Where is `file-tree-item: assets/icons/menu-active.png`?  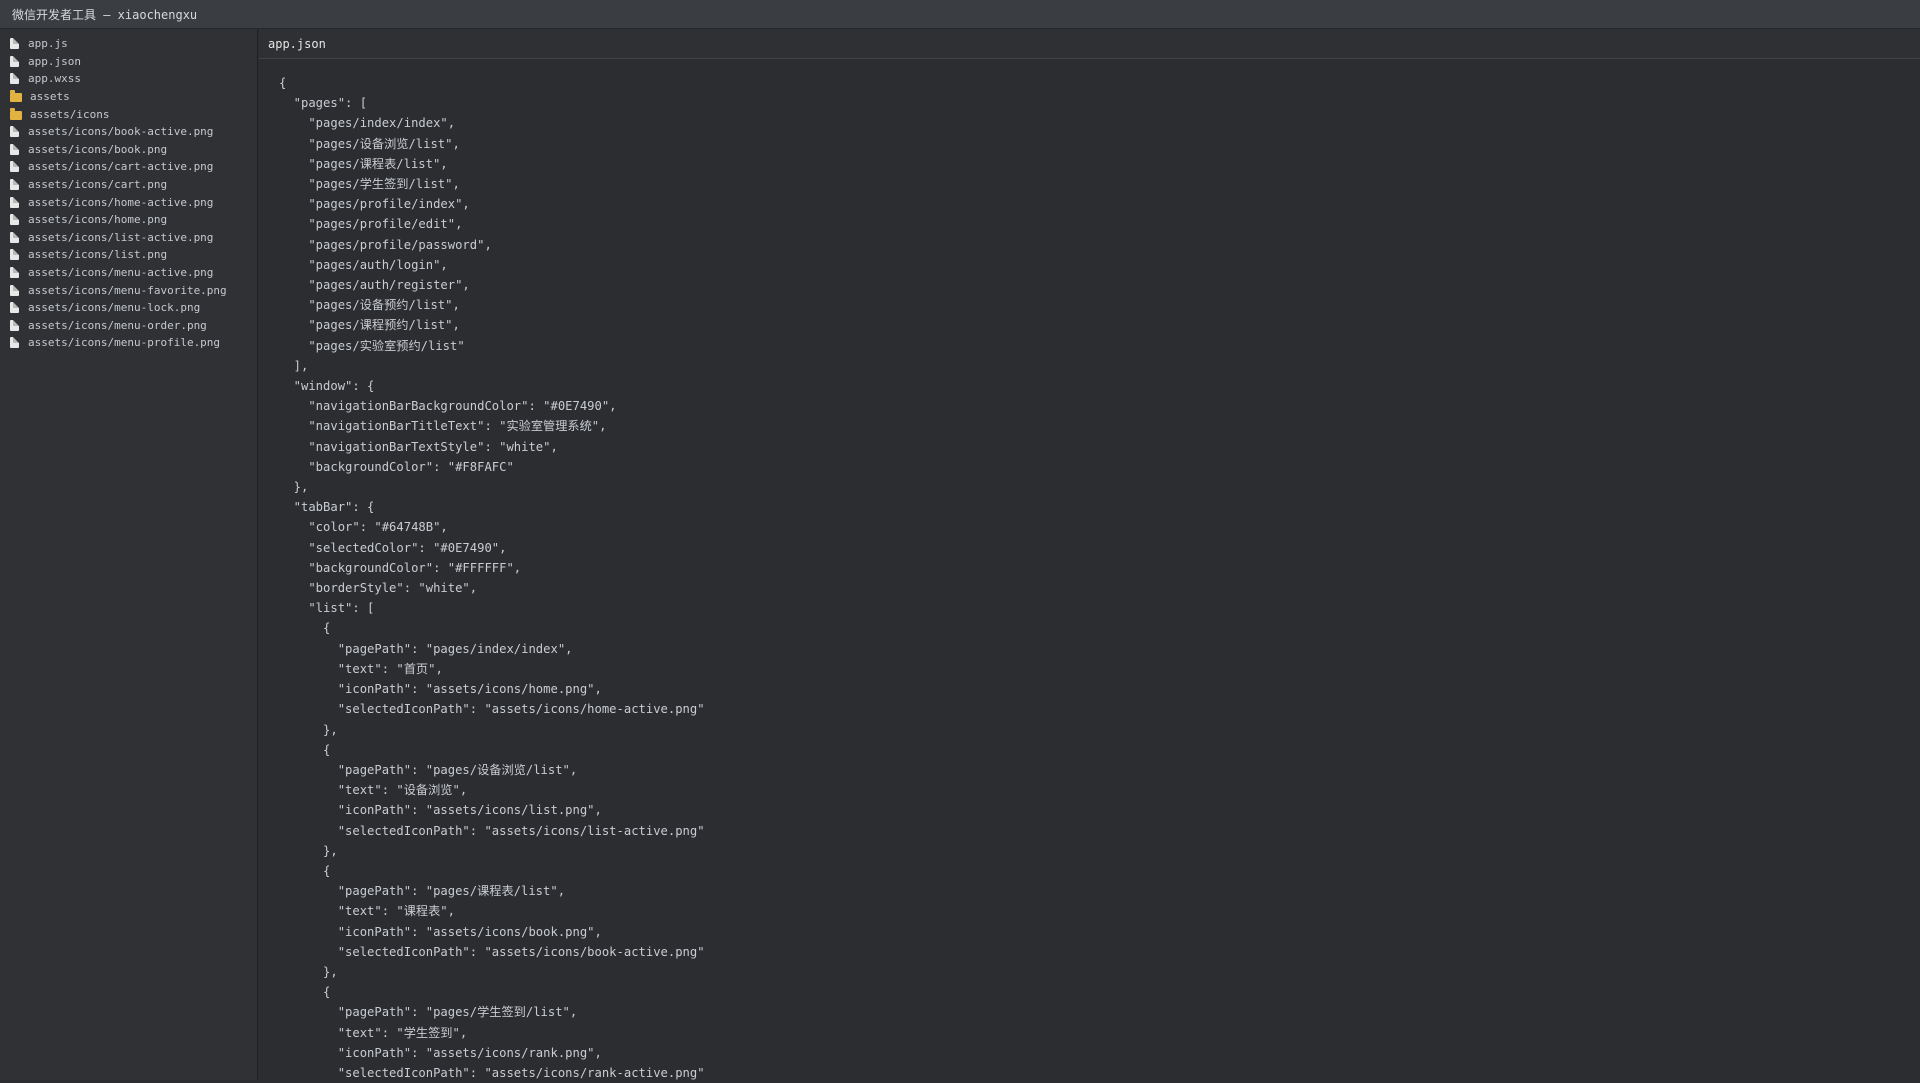
file-tree-item: assets/icons/menu-active.png is located at coordinates (128, 273).